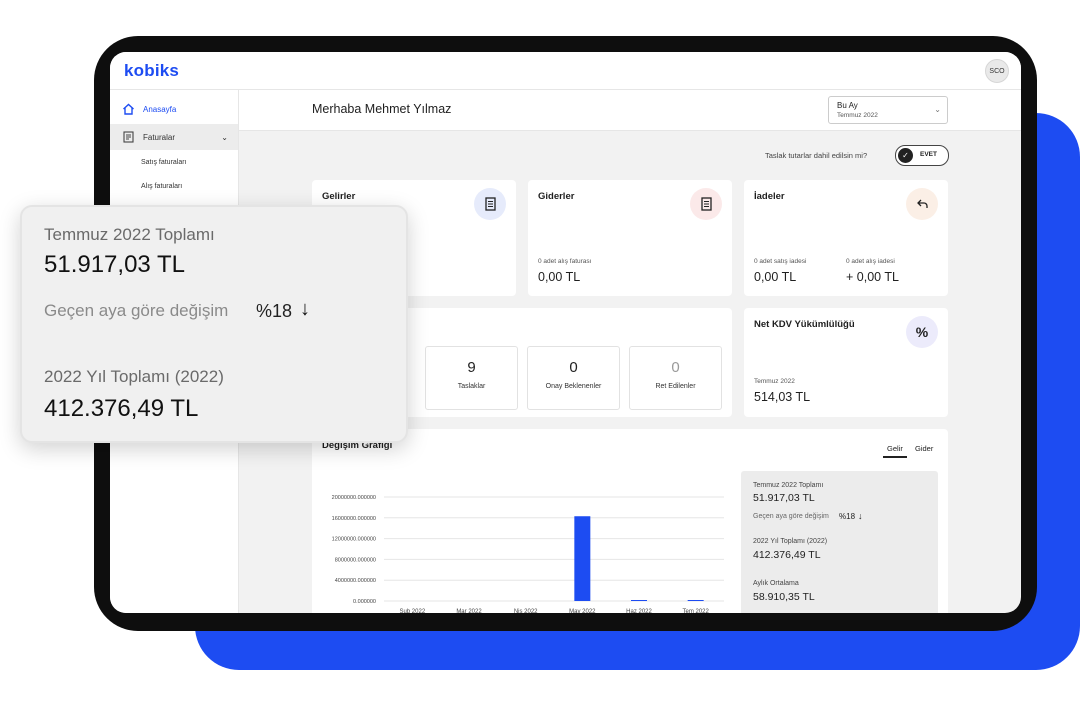  I want to click on undo-icon, so click(922, 204).